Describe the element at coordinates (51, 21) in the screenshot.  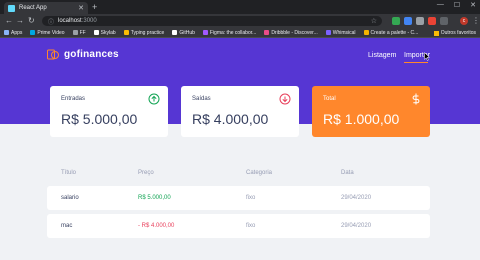
I see `info-icon: ⓘ` at that location.